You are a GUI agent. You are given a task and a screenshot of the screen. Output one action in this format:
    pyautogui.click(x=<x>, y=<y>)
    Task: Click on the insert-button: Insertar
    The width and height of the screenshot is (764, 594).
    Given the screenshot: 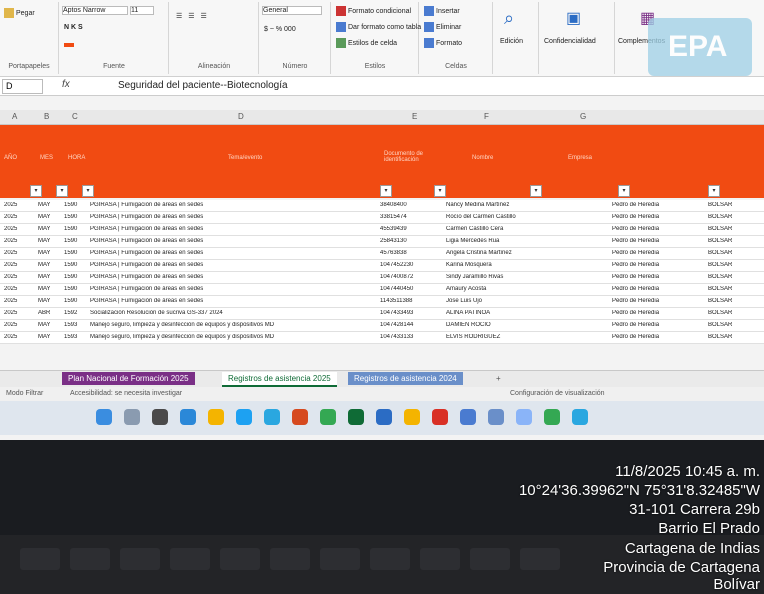 What is the action you would take?
    pyautogui.click(x=442, y=11)
    